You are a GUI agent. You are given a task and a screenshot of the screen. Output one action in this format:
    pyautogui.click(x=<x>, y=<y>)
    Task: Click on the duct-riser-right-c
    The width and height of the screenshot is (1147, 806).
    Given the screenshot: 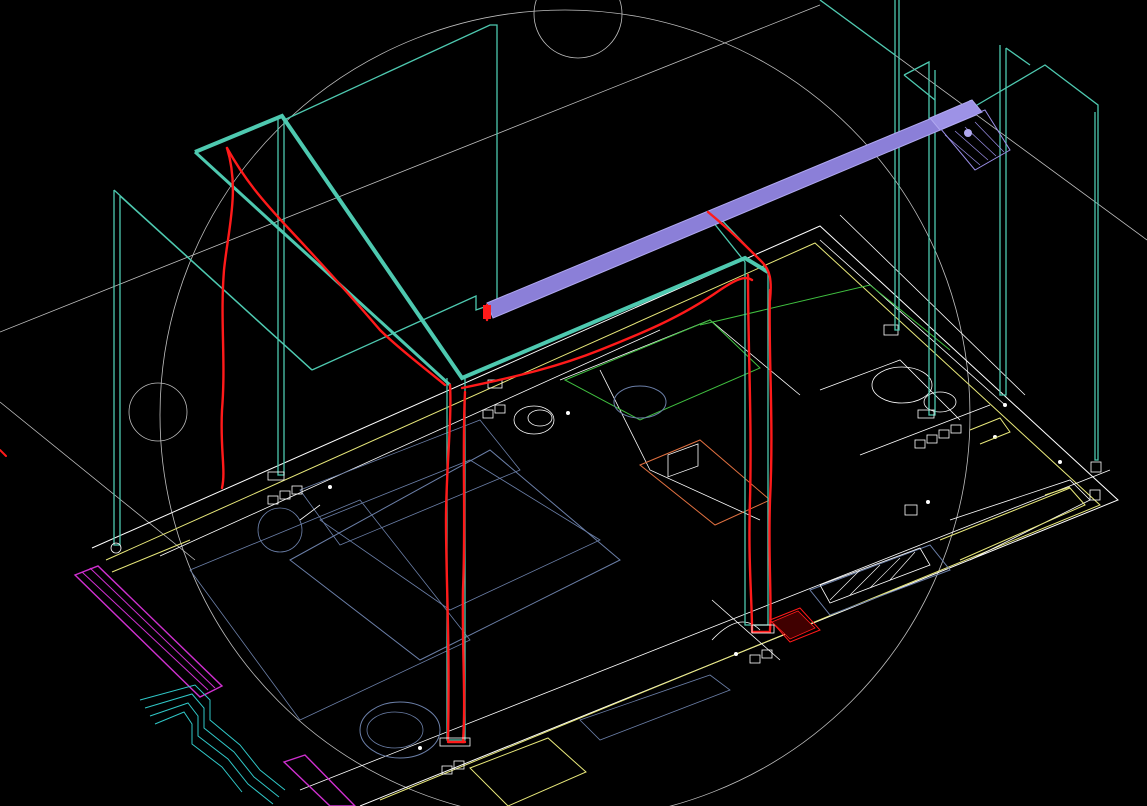 What is the action you would take?
    pyautogui.click(x=1003, y=220)
    